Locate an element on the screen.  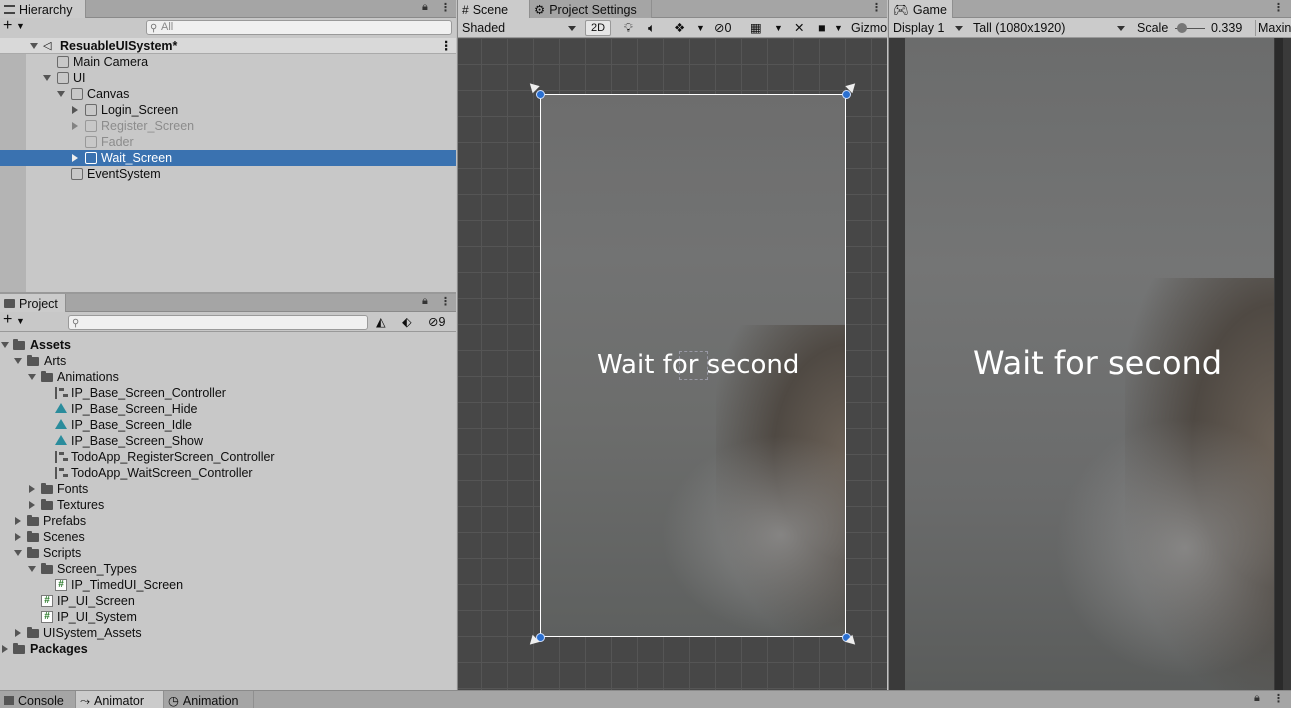
toggle-2d-button: 2D is located at coordinates (598, 28).